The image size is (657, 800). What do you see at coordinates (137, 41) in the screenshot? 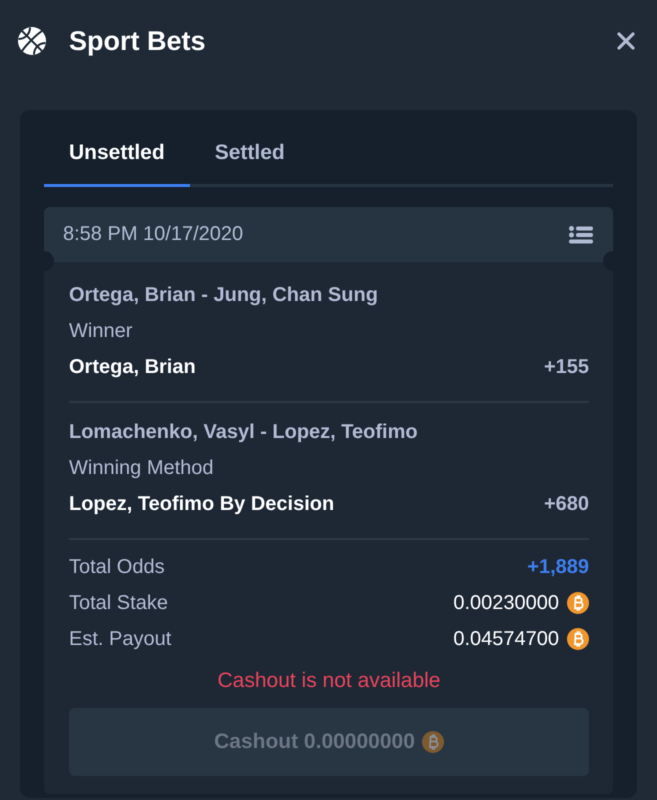
I see `dialog-title: Sport Bets` at bounding box center [137, 41].